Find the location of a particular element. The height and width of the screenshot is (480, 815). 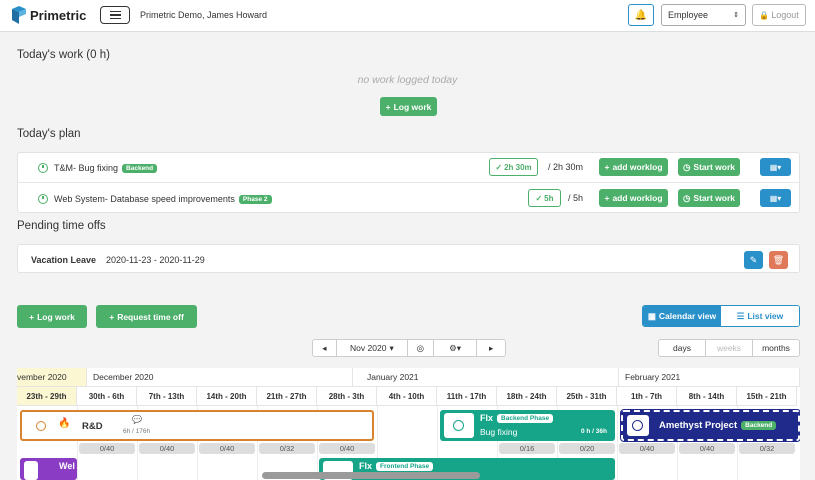

settings-dropdown: ⚙▾ is located at coordinates (456, 348).